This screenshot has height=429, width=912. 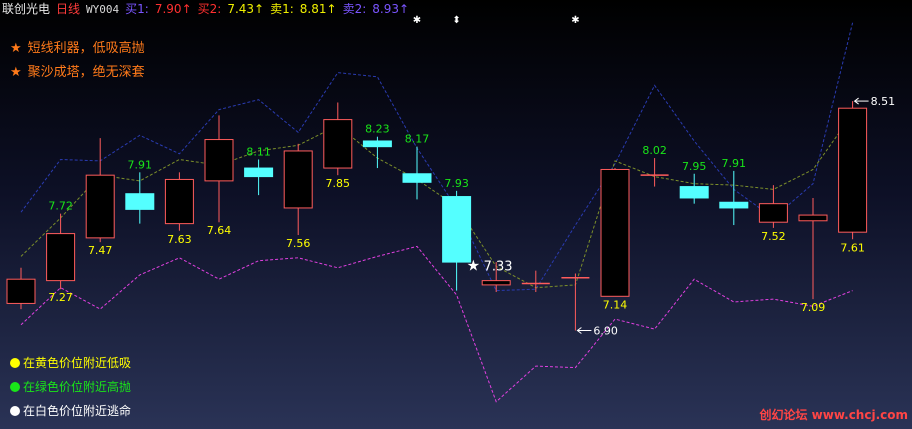 What do you see at coordinates (179, 239) in the screenshot?
I see `low-price-label: 7.63` at bounding box center [179, 239].